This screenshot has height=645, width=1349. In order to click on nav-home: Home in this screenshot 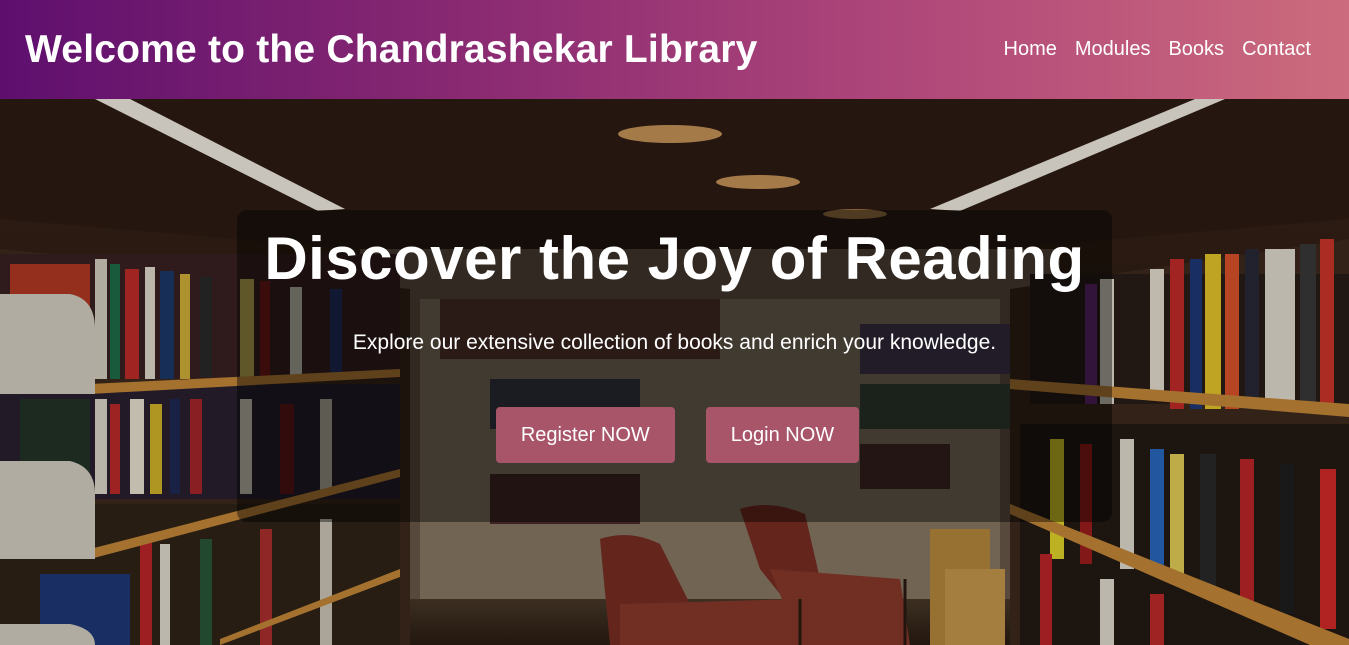, I will do `click(1030, 49)`.